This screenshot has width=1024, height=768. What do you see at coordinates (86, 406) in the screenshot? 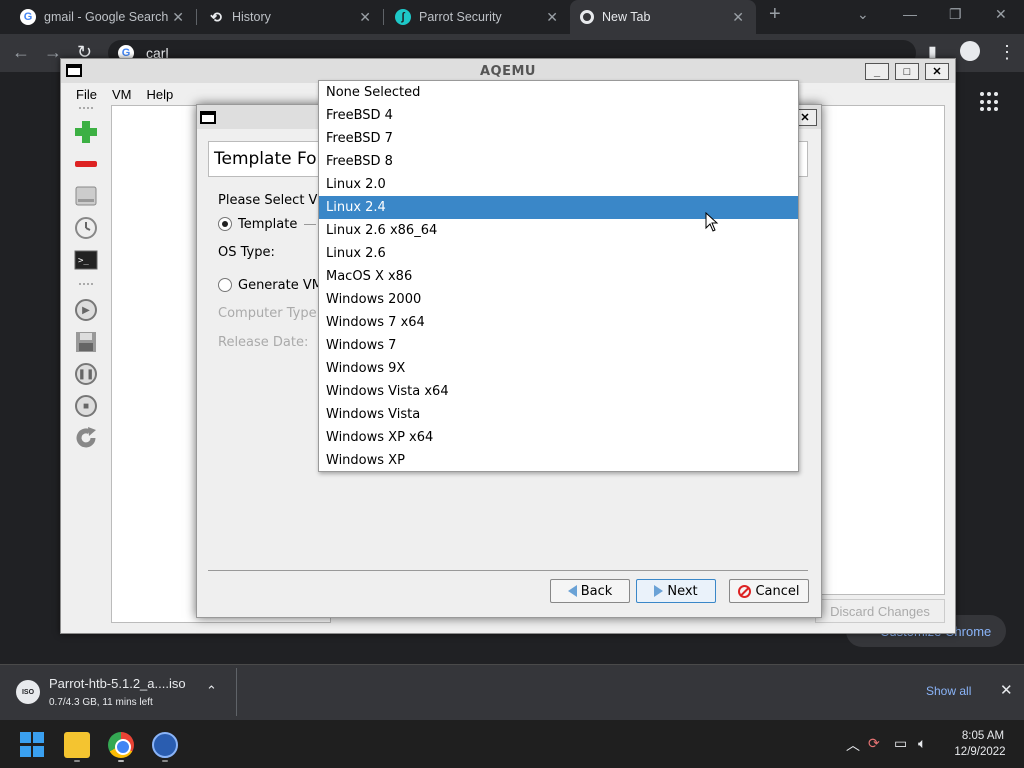
I see `stop-vm-icon: ■` at bounding box center [86, 406].